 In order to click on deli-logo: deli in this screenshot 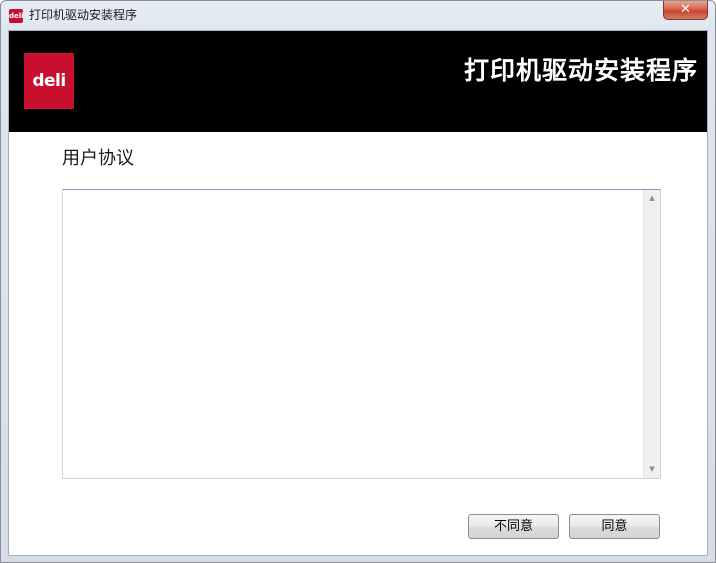, I will do `click(49, 81)`.